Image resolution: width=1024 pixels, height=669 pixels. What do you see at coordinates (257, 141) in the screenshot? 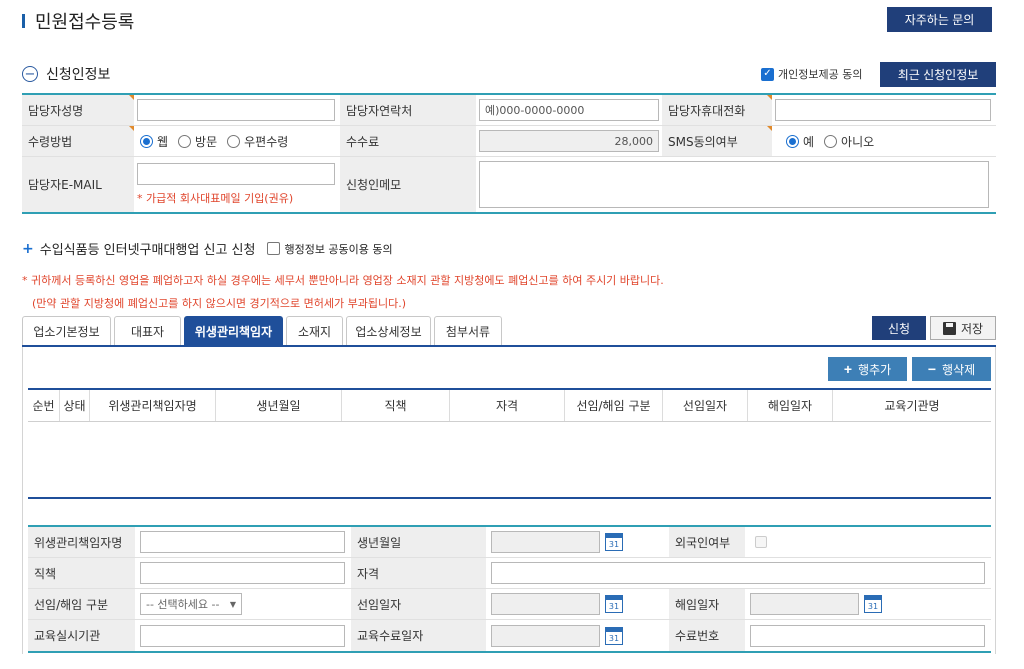
I see `receive-option-mail: 우편수령` at bounding box center [257, 141].